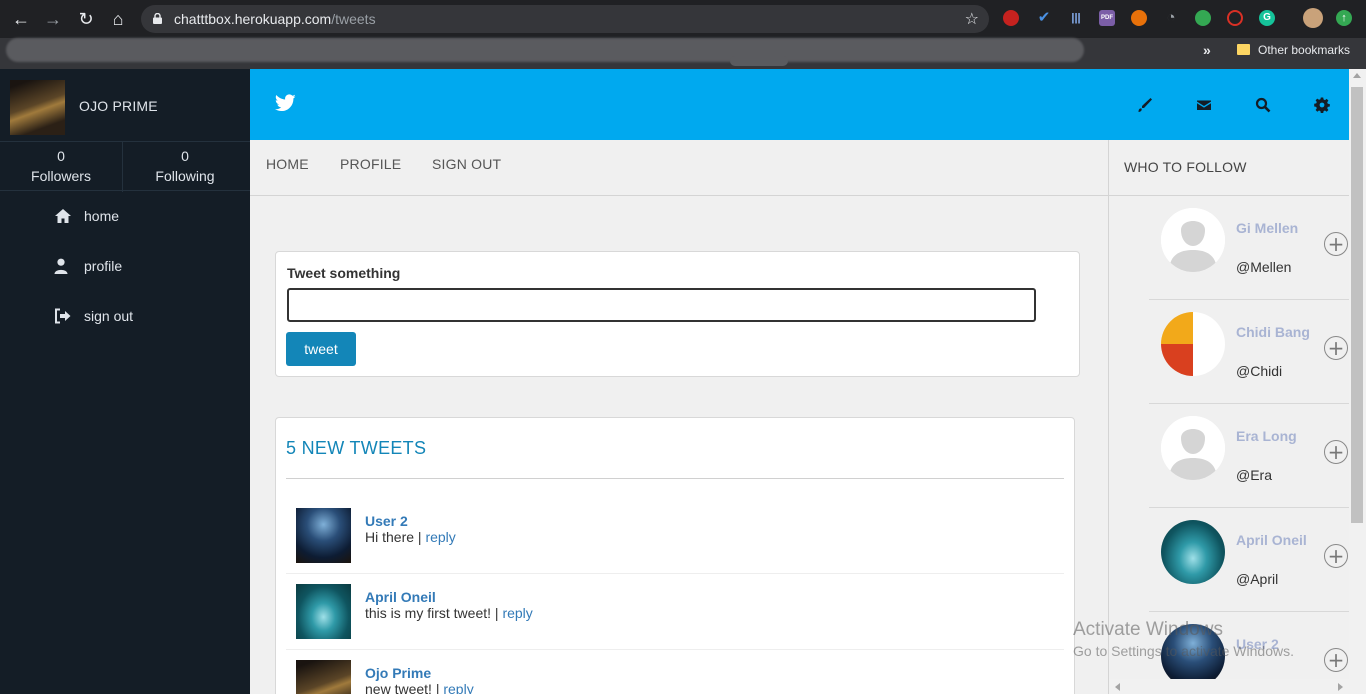 This screenshot has height=694, width=1366. I want to click on sidebar-item-label: sign out, so click(109, 316).